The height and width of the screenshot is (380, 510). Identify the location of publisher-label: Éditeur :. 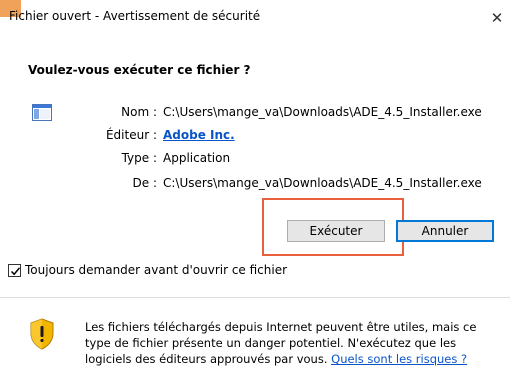
(131, 135).